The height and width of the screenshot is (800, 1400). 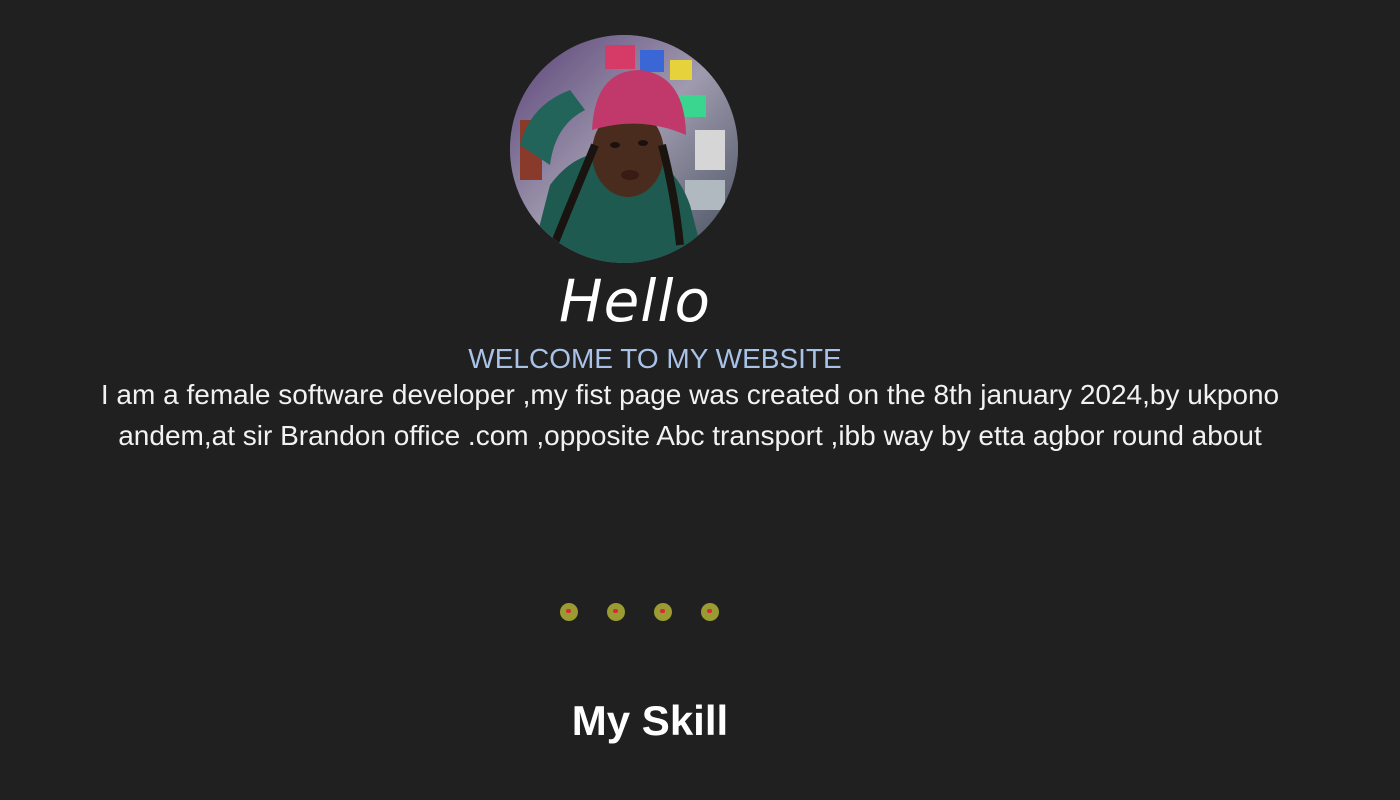 I want to click on profile-photo-icon, so click(x=624, y=149).